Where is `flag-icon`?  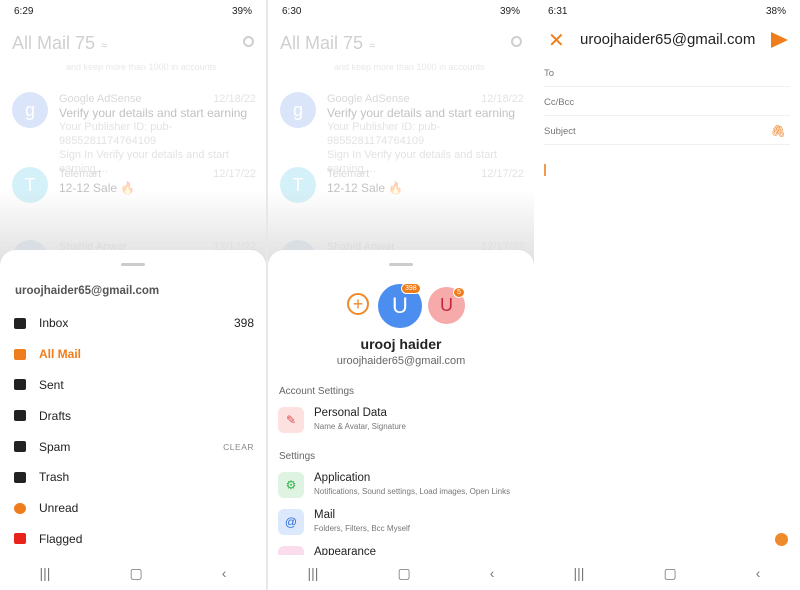 flag-icon is located at coordinates (20, 539).